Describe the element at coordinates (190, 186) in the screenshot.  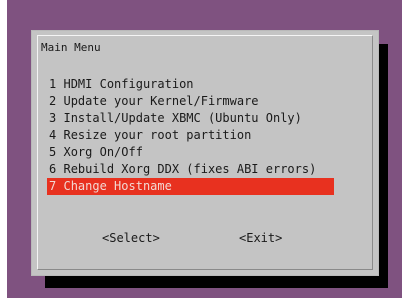
I see `menu-item-change-hostname: 7 Change Hostname` at that location.